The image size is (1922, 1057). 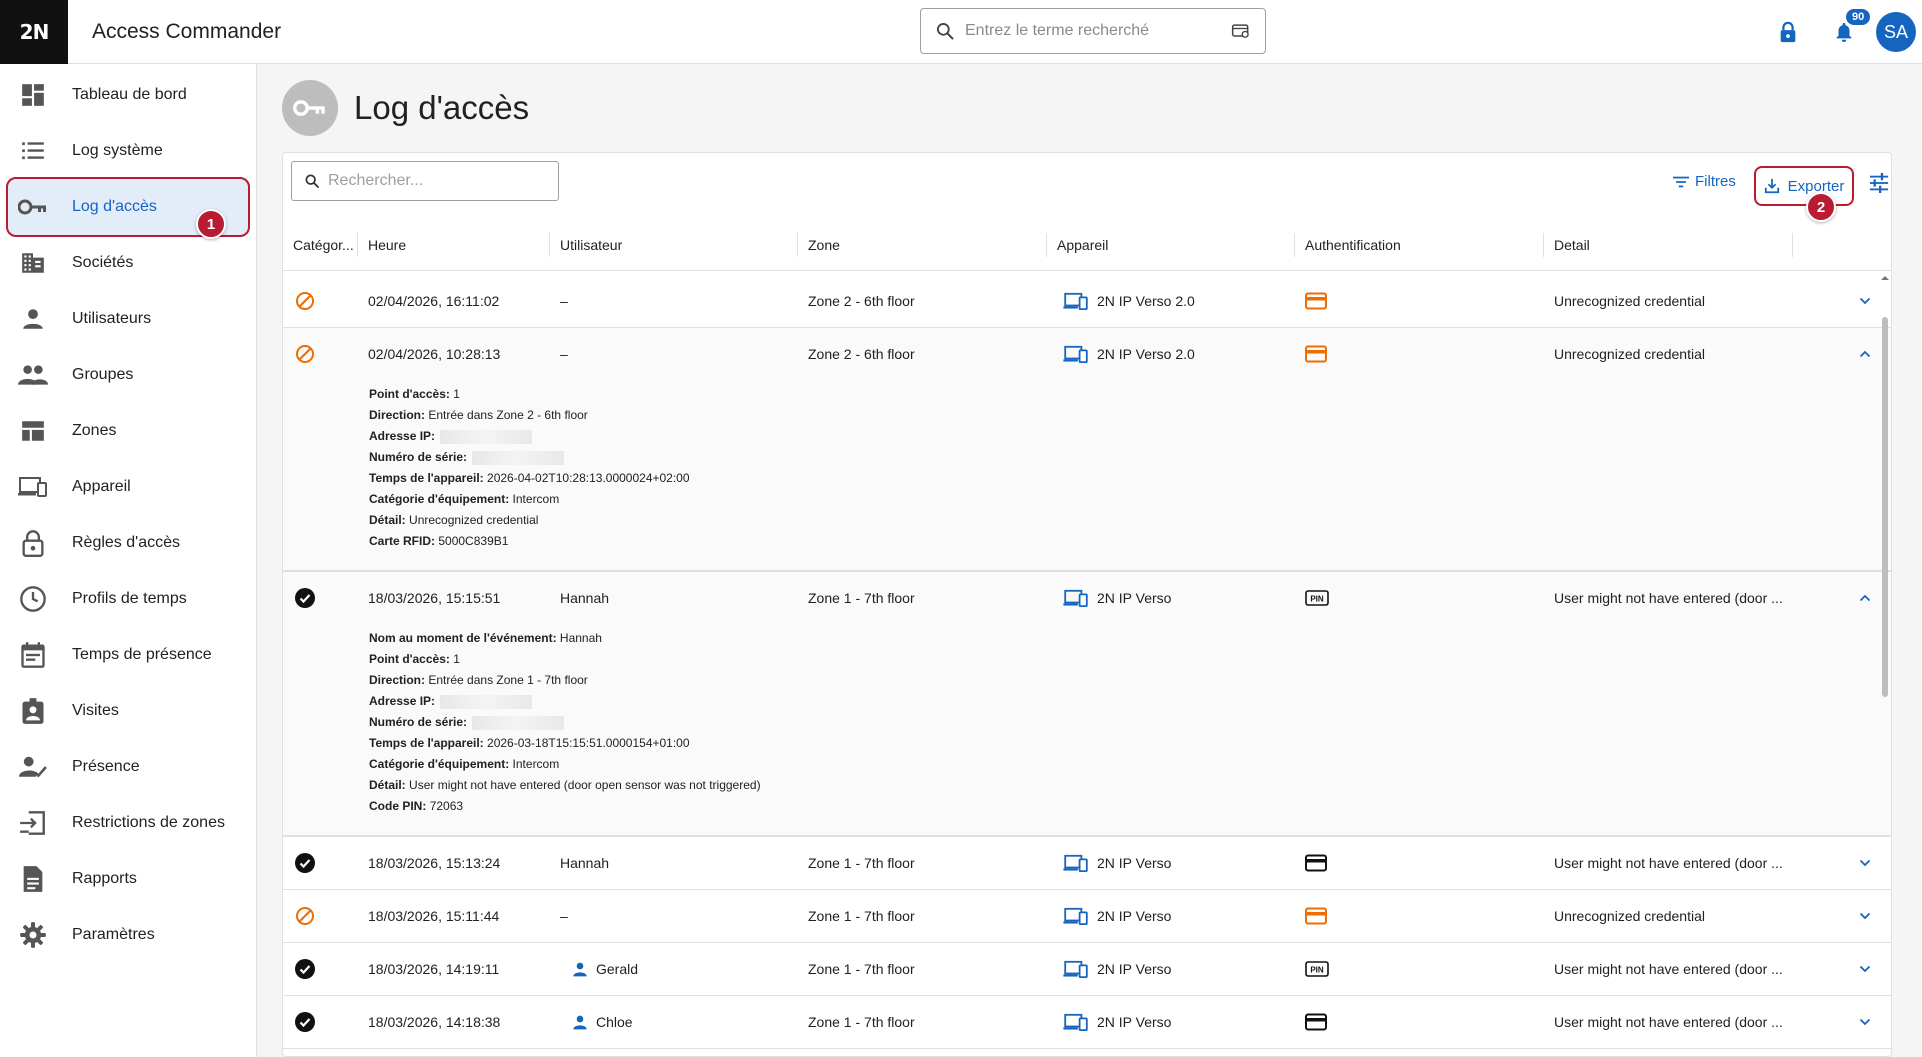 I want to click on sidebar-item-tableau-de-bord: Tableau de bord, so click(x=128, y=95).